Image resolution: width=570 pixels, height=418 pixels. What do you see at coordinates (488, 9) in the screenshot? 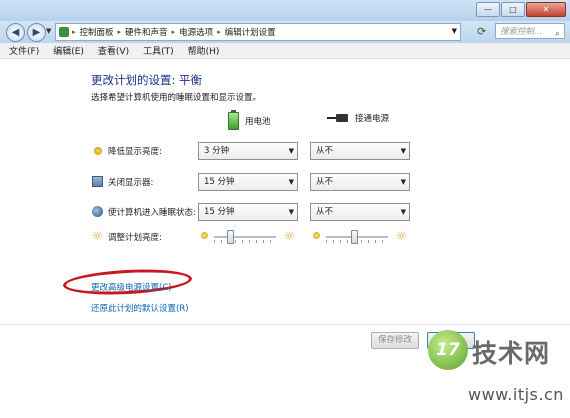
I see `minimize-button: —` at bounding box center [488, 9].